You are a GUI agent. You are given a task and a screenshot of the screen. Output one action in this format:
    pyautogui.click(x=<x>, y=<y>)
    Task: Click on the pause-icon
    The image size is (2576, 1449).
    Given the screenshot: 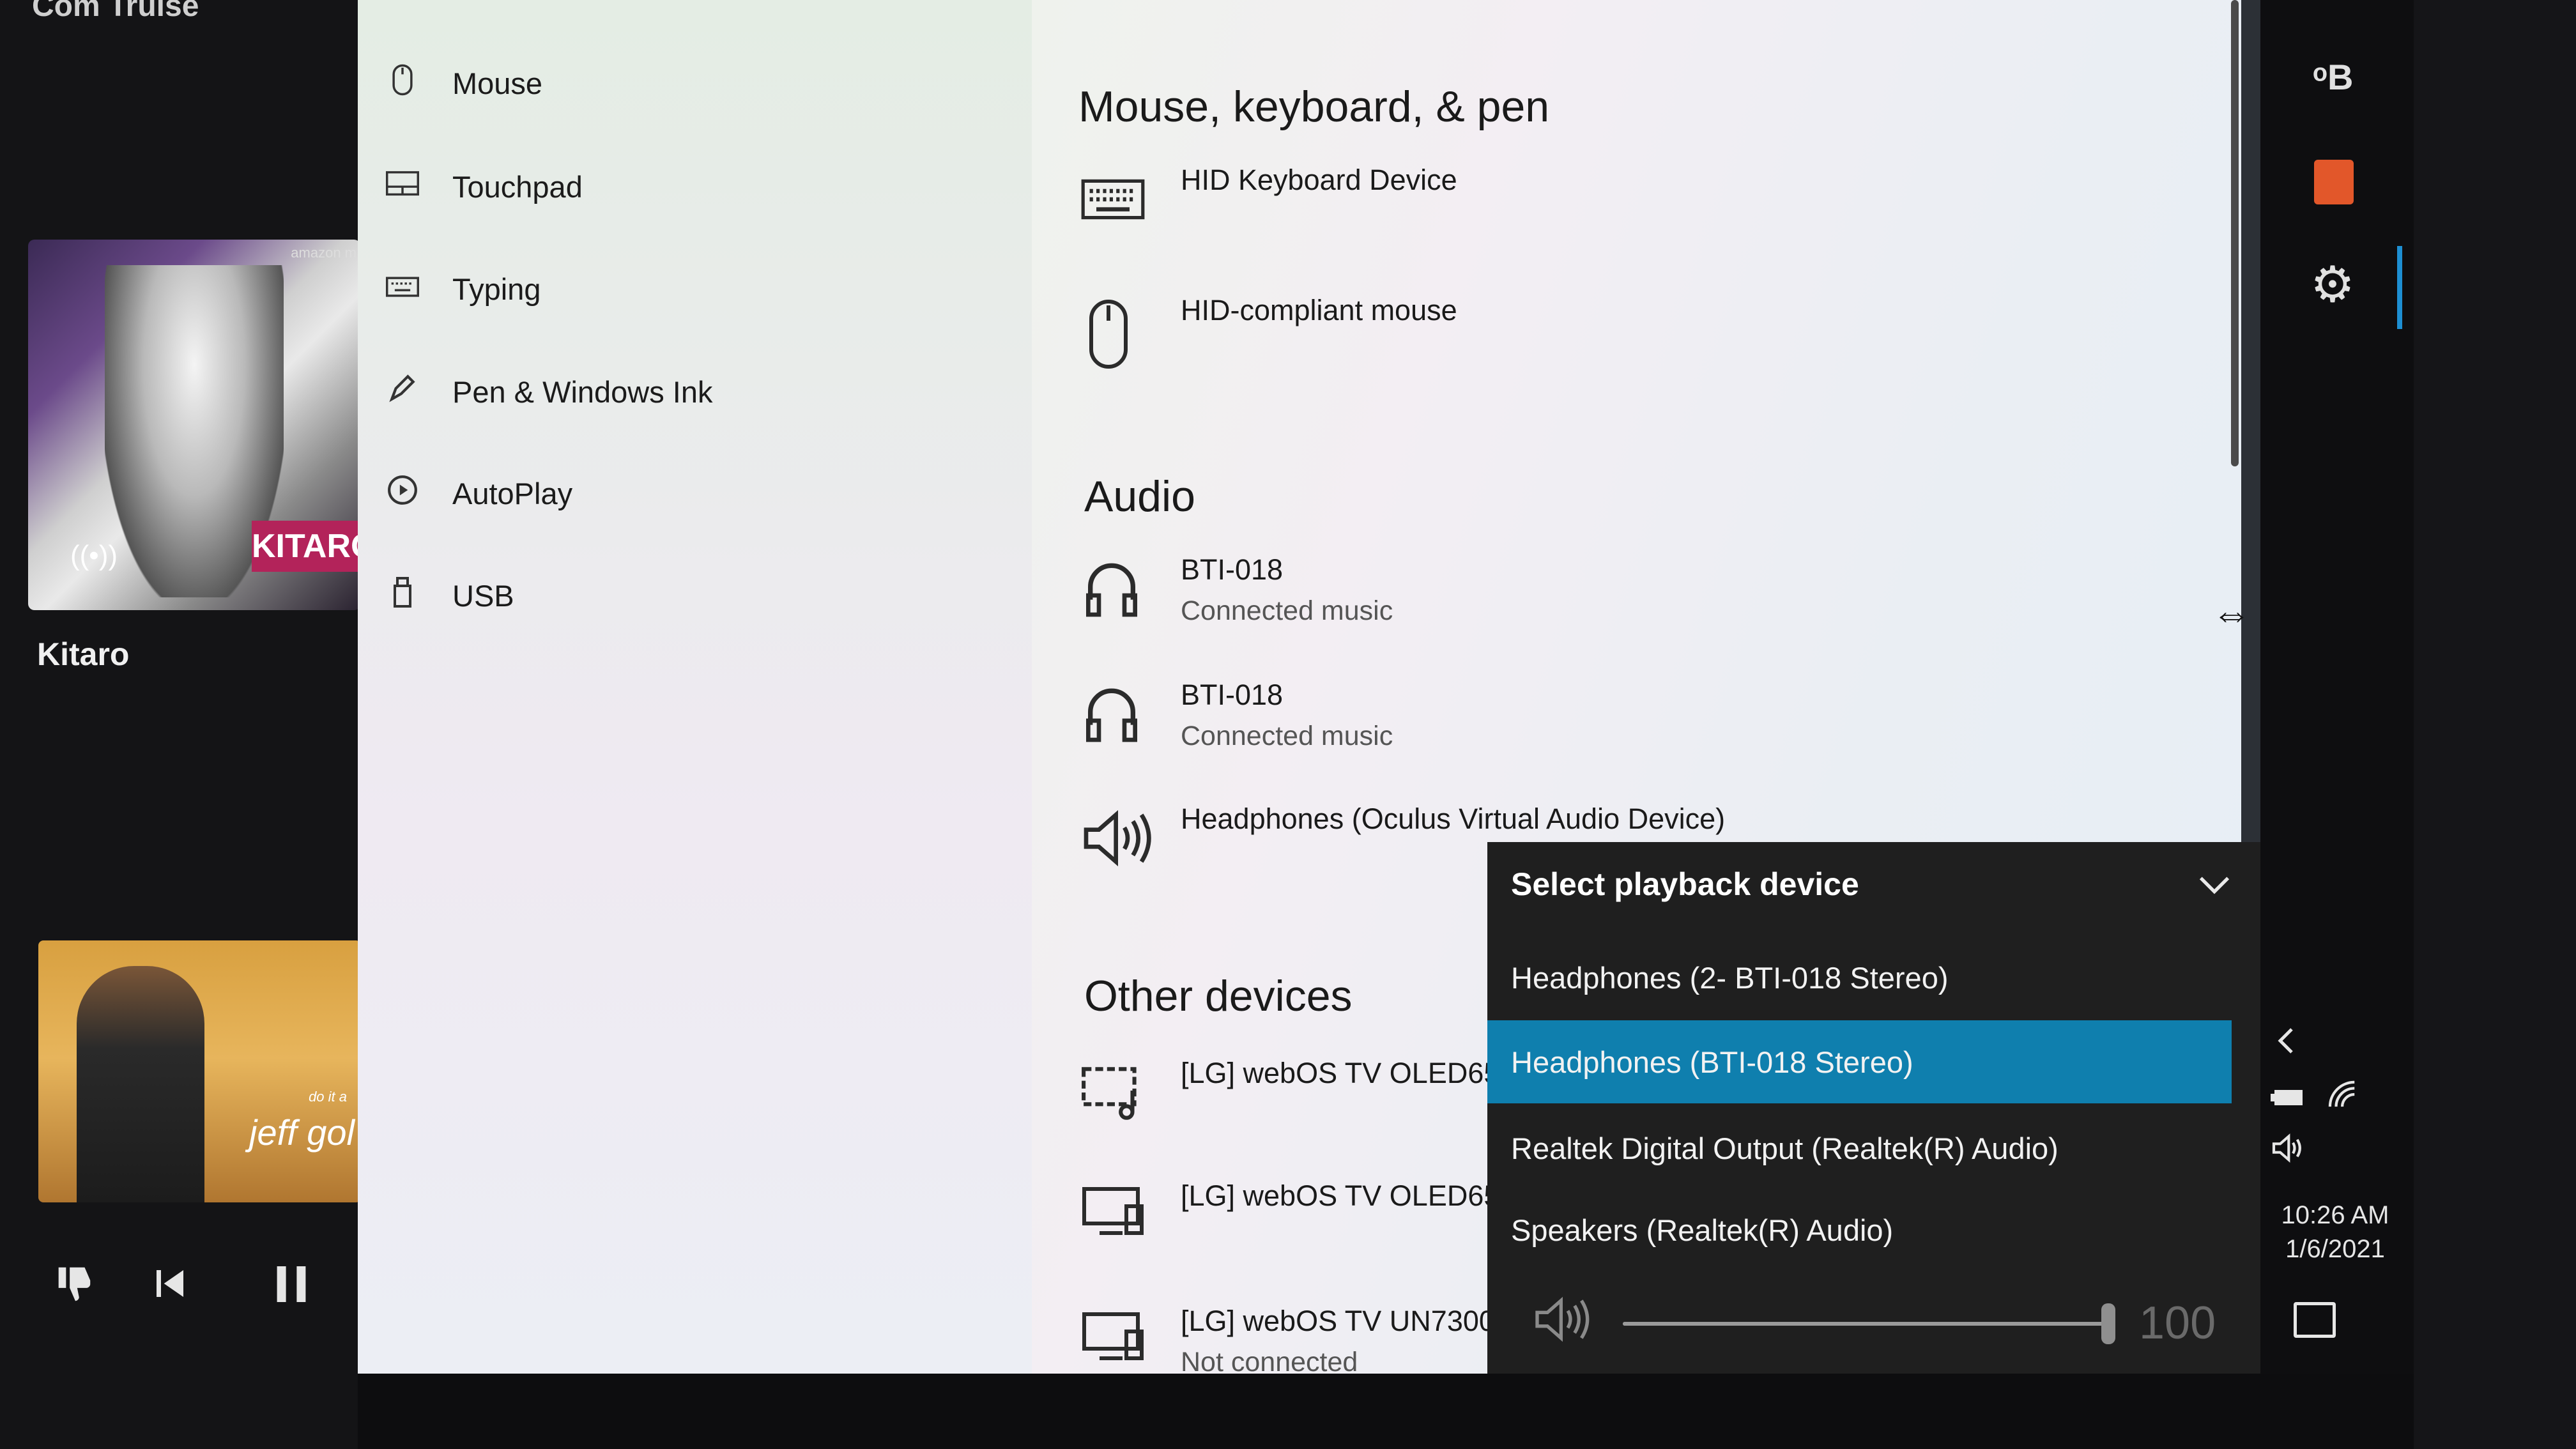 What is the action you would take?
    pyautogui.click(x=291, y=1289)
    